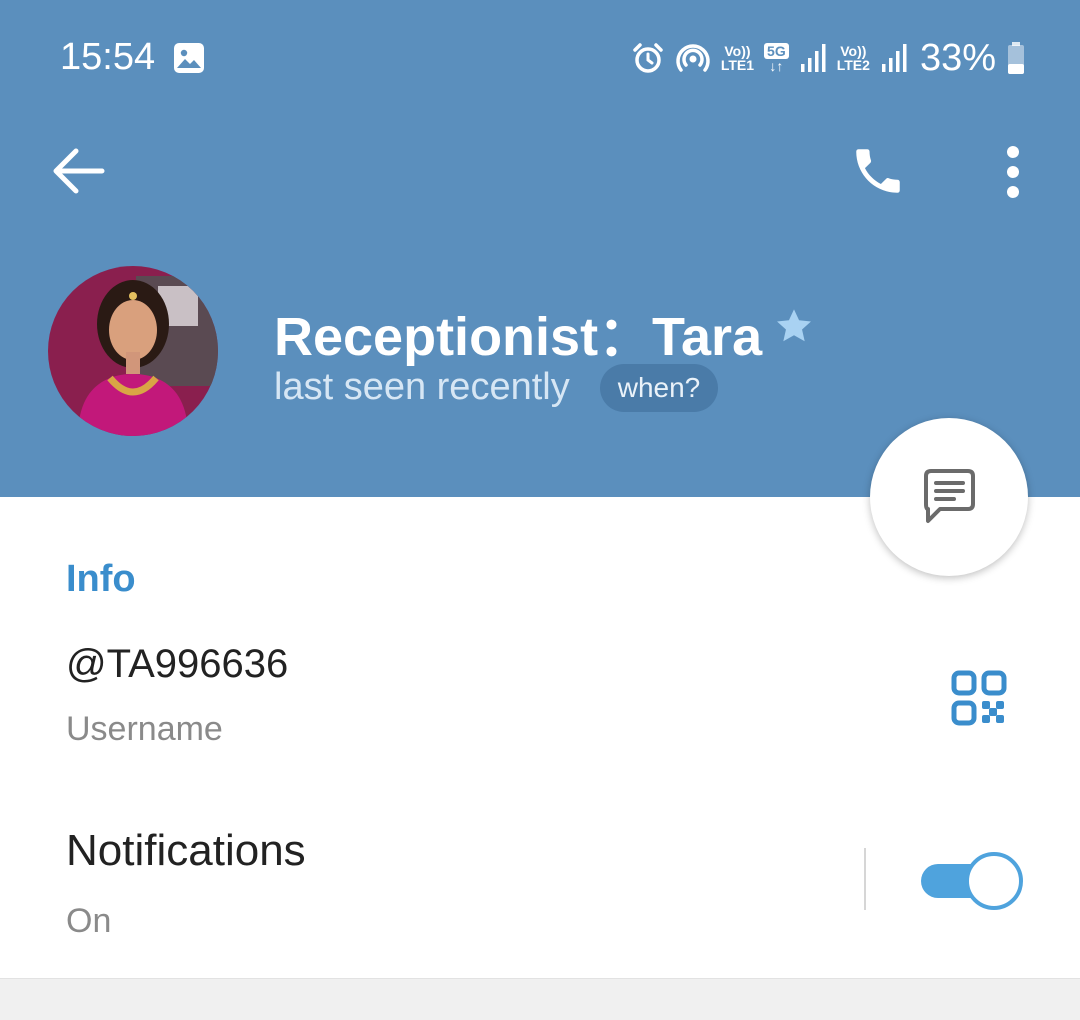 The width and height of the screenshot is (1080, 1020). What do you see at coordinates (177, 664) in the screenshot?
I see `username-value: @TA996636` at bounding box center [177, 664].